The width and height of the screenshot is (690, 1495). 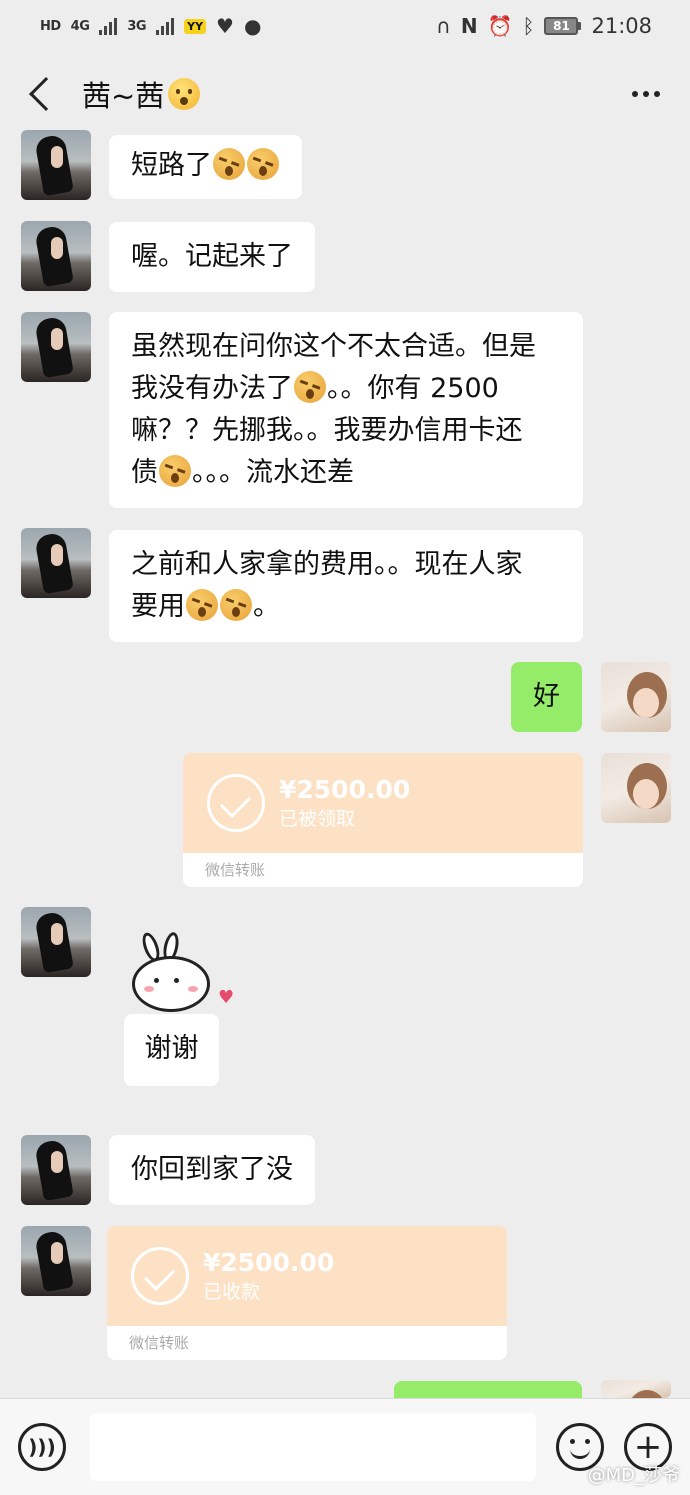 I want to click on transfer-card: ¥2500.00 已被领取 微信转账, so click(x=383, y=820).